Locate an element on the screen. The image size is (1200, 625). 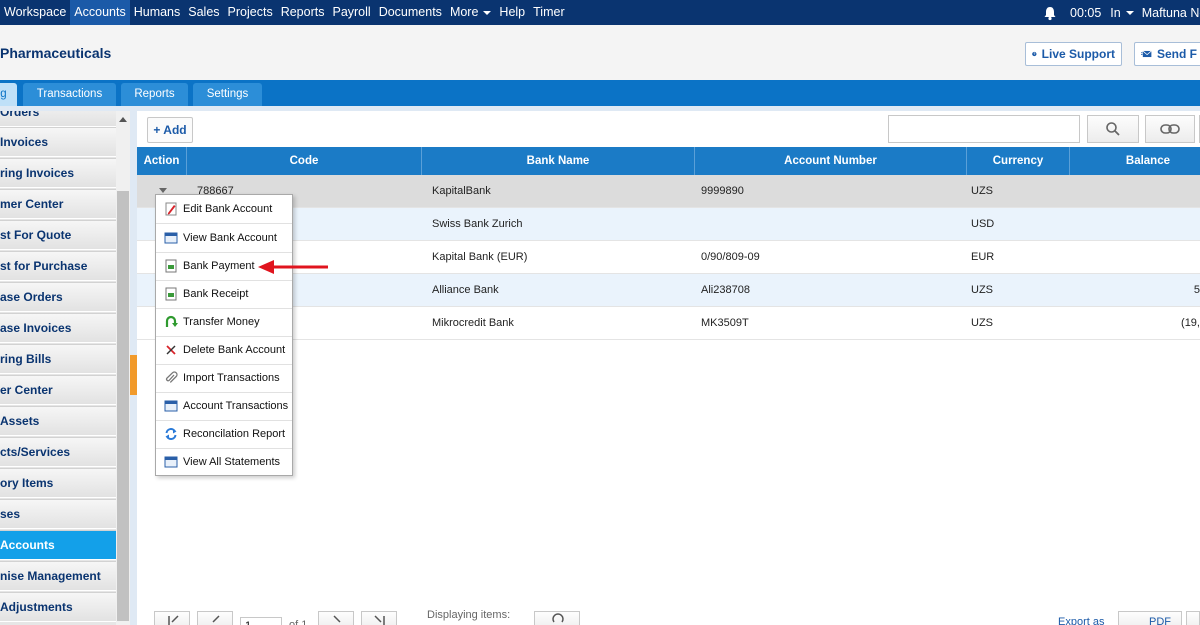
nav-item-timer: Timer is located at coordinates (548, 12).